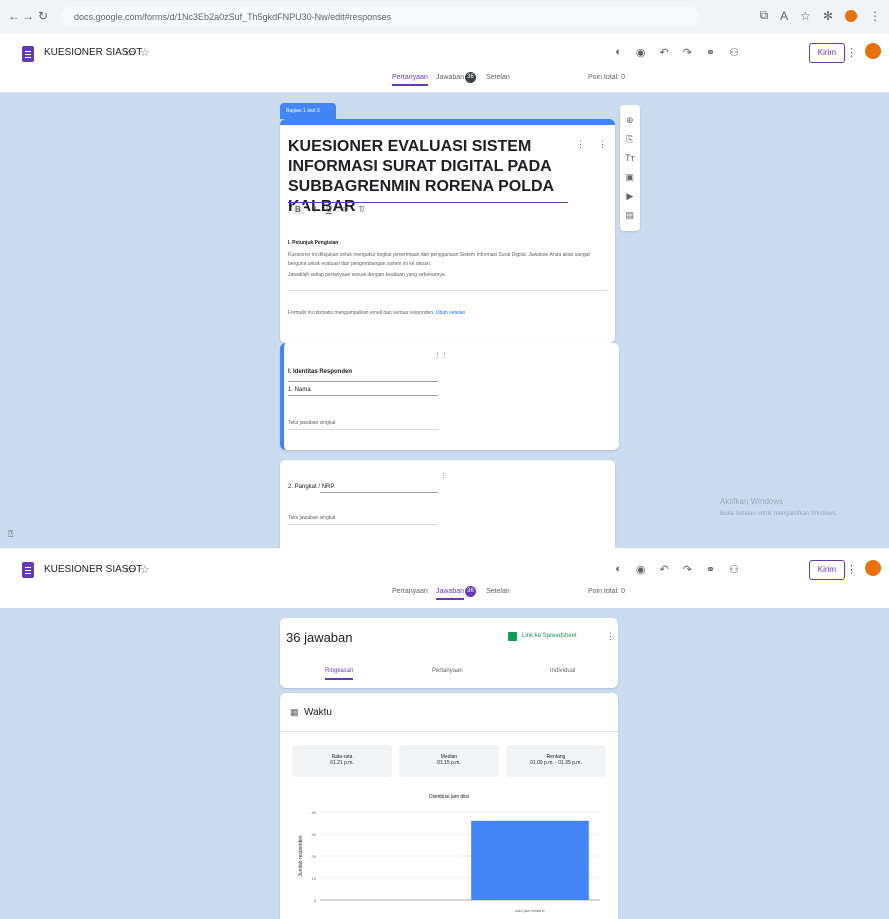 This screenshot has width=889, height=919. I want to click on translate-icon: A, so click(784, 16).